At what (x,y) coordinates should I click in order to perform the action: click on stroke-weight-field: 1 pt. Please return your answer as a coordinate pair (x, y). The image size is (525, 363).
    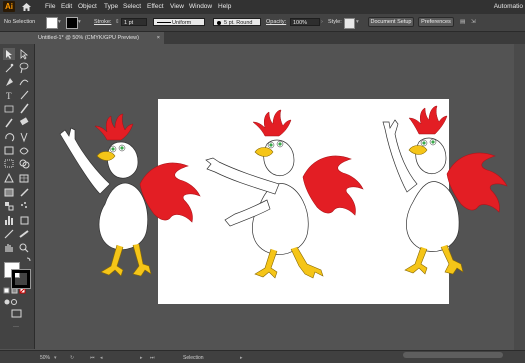
    Looking at the image, I should click on (134, 22).